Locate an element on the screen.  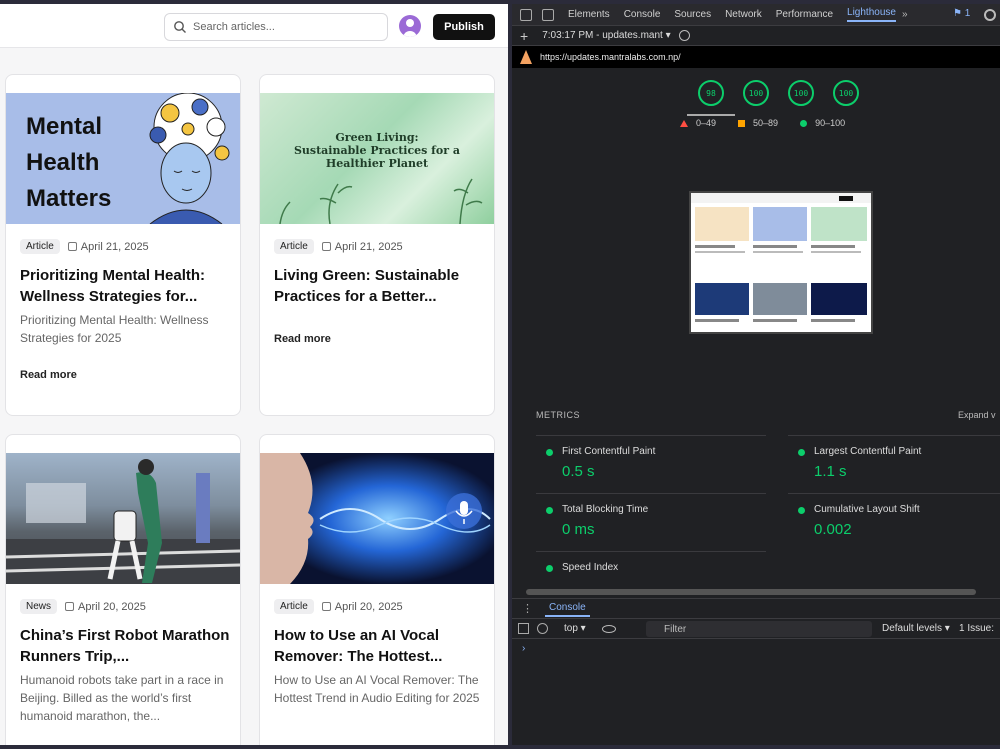
score-gauge: 98 is located at coordinates (711, 93).